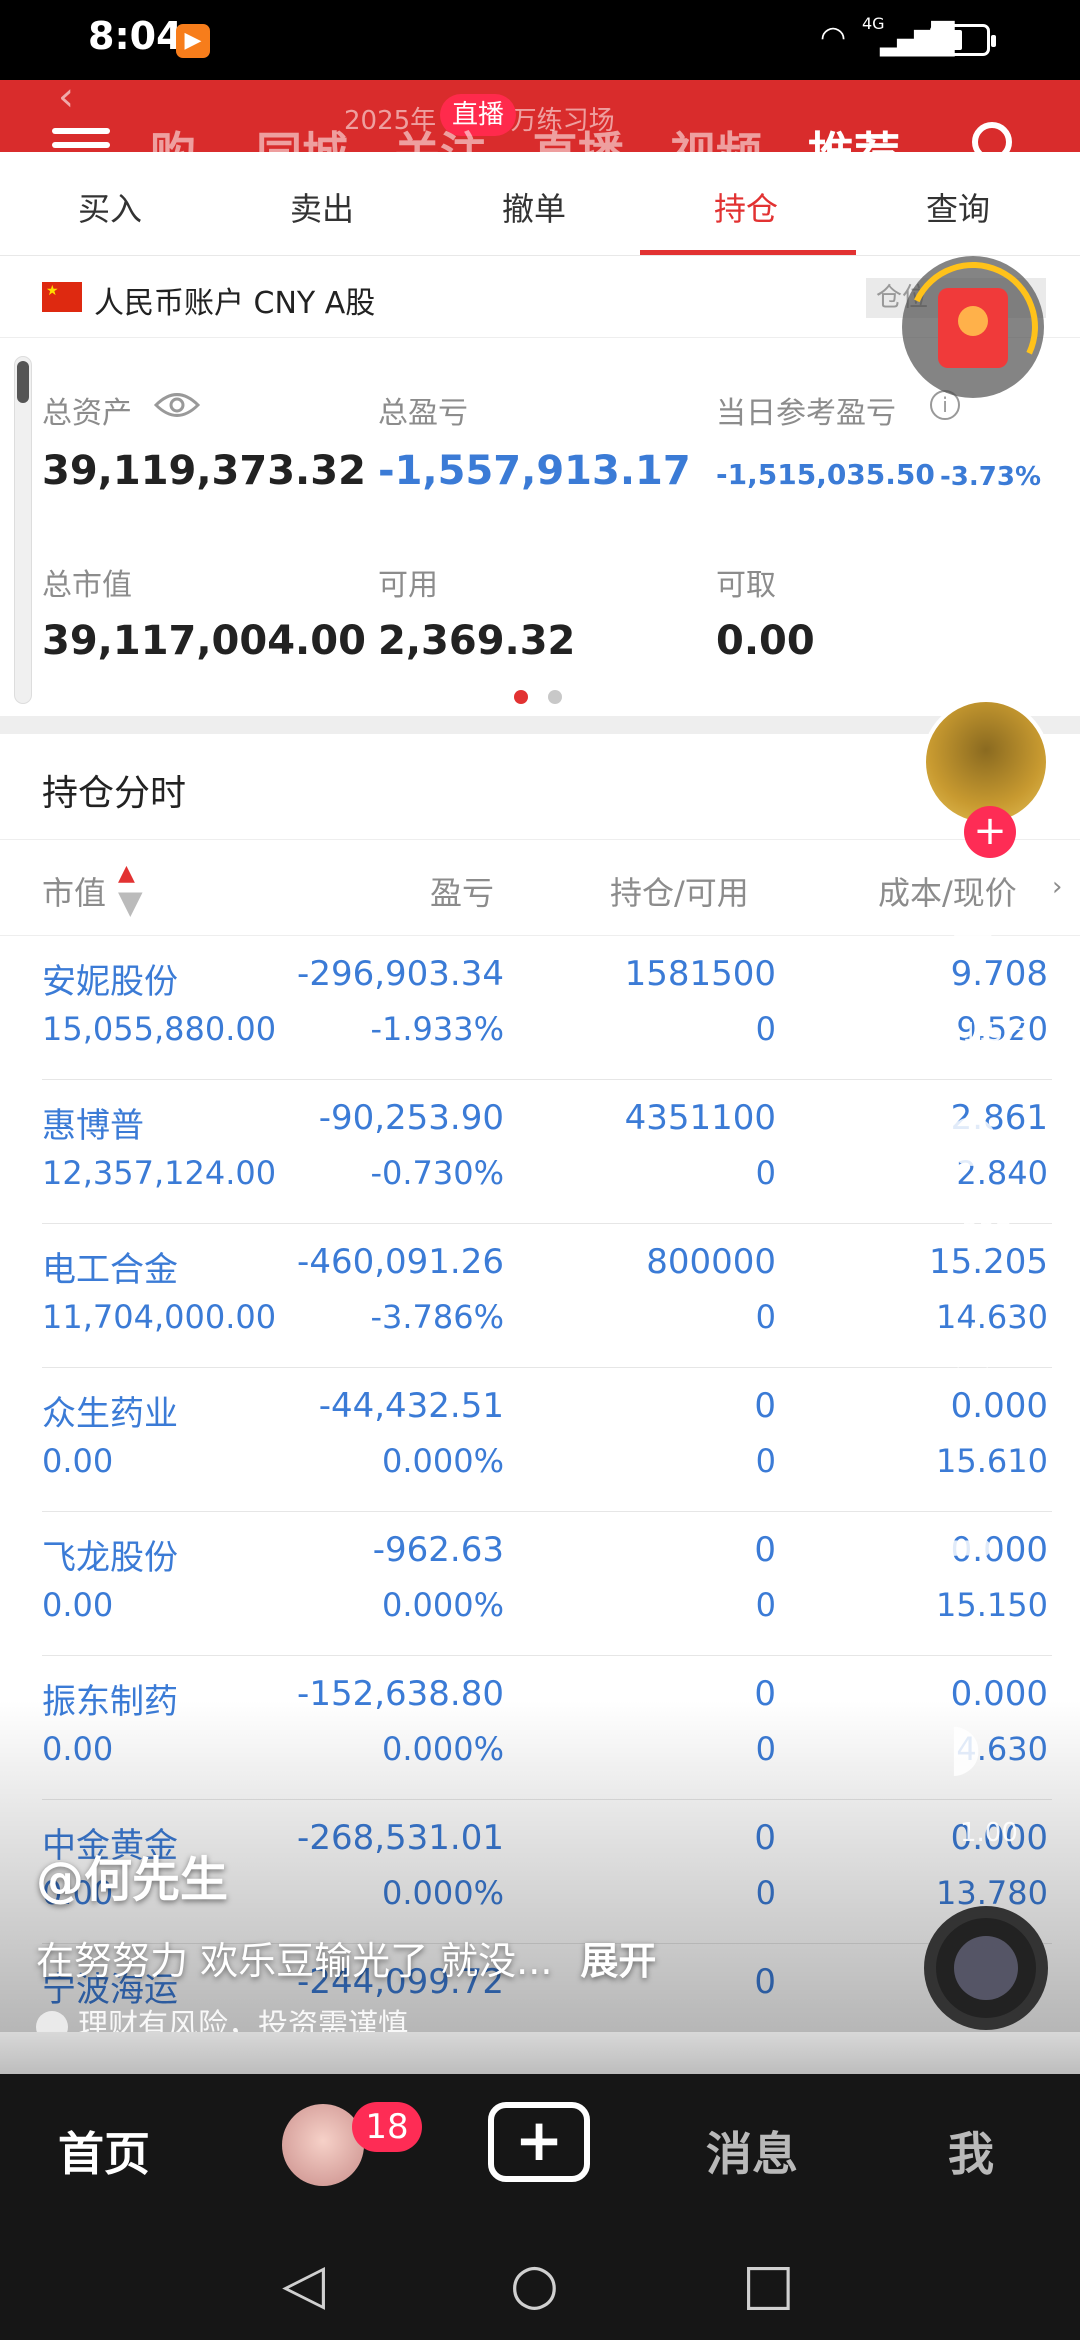 The width and height of the screenshot is (1080, 2340). I want to click on table-header: 市值 ▲ ▼ 盈亏 持仓/可用 成本/现价 ›, so click(540, 888).